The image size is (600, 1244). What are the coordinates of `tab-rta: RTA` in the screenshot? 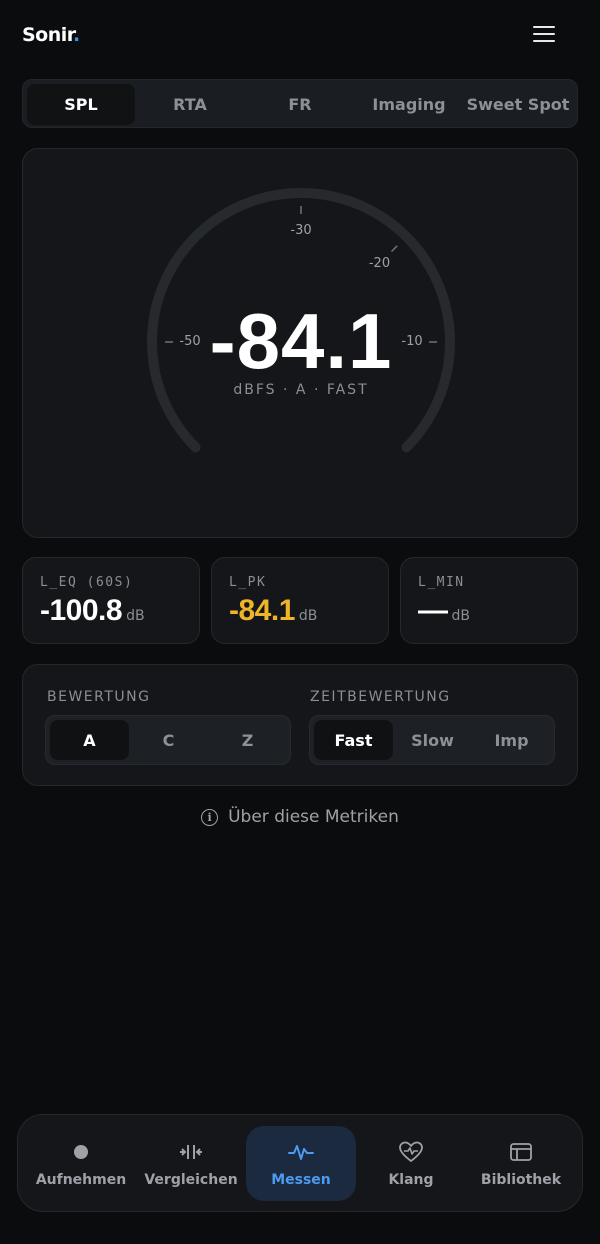 It's located at (190, 104).